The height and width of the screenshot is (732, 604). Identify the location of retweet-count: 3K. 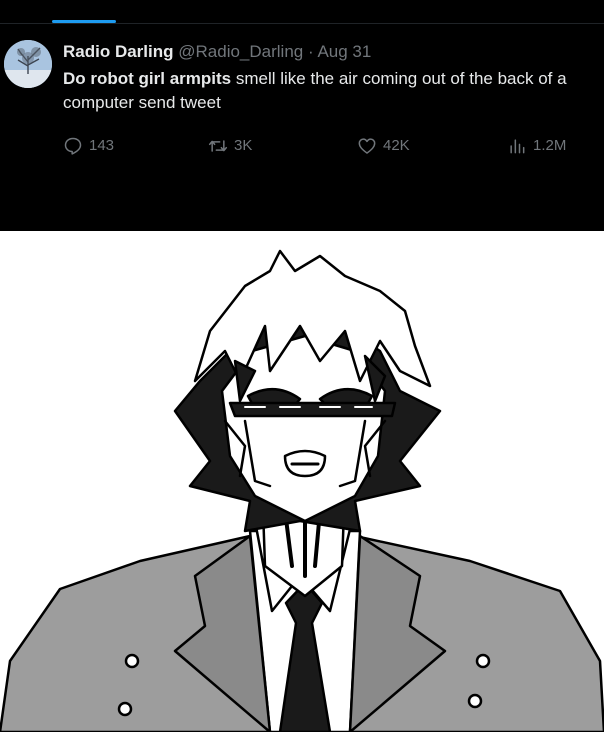
(243, 145).